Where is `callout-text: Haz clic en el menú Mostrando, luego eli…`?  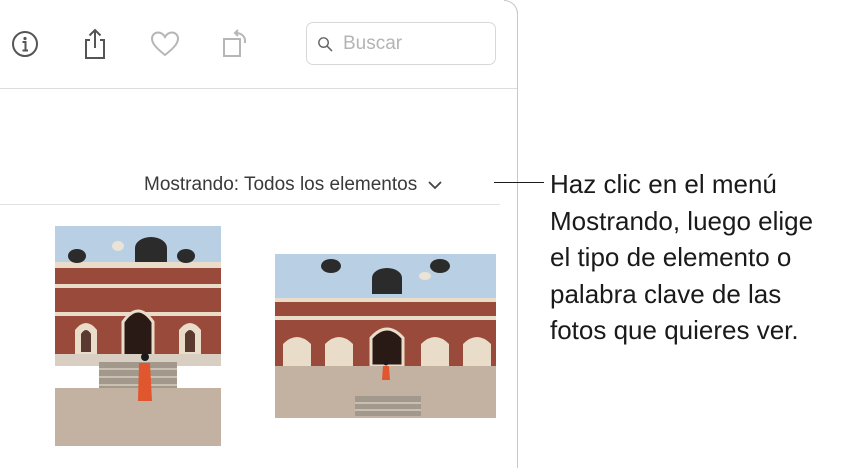 callout-text: Haz clic en el menú Mostrando, luego eli… is located at coordinates (682, 257).